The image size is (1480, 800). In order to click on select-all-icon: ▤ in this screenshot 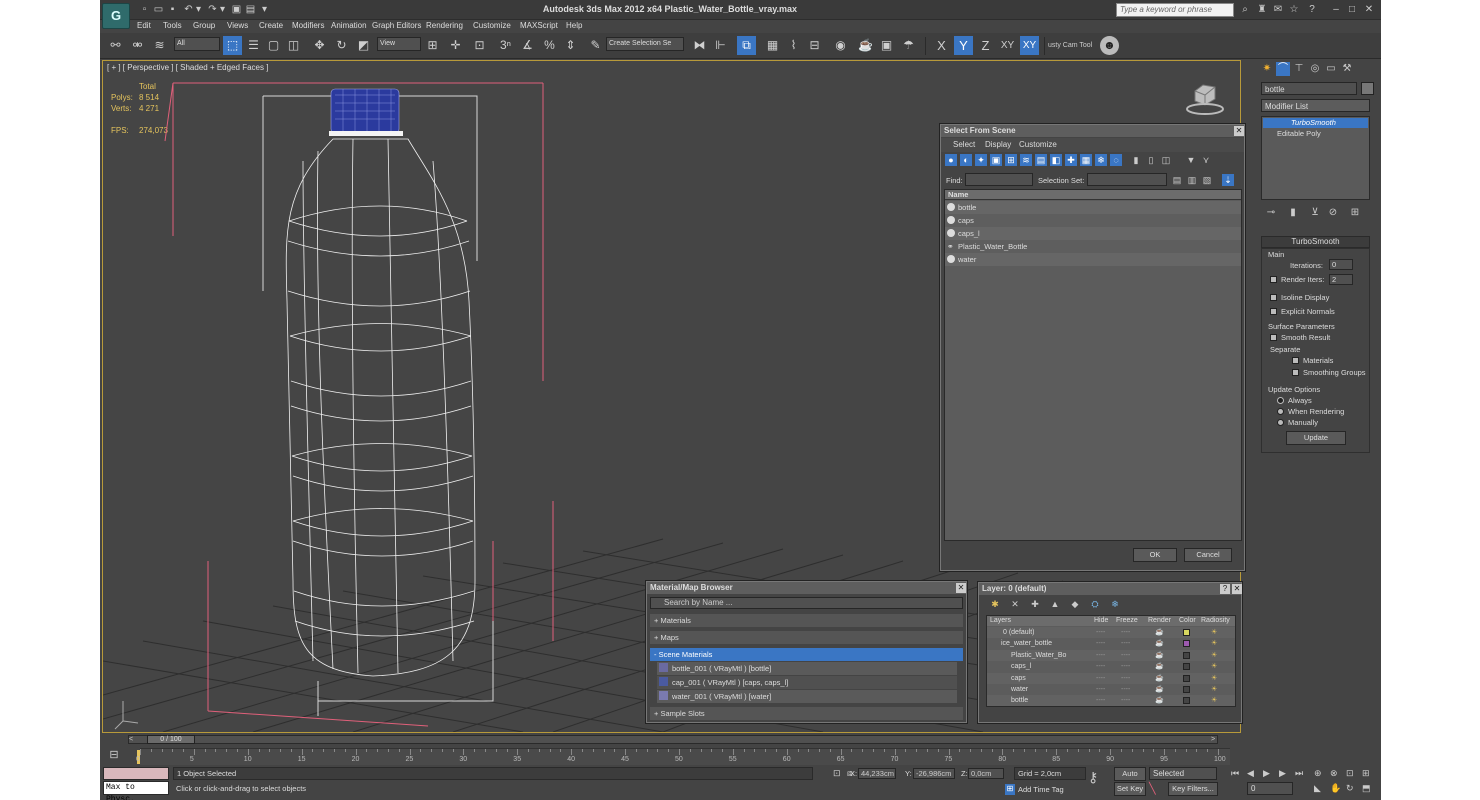, I will do `click(1177, 180)`.